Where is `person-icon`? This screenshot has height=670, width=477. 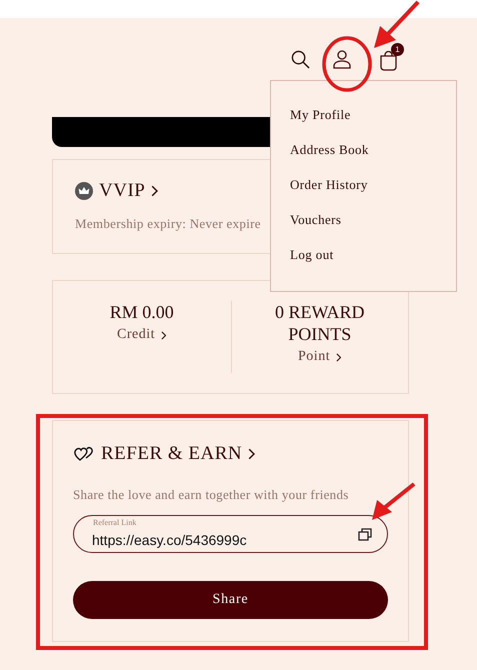 person-icon is located at coordinates (342, 59).